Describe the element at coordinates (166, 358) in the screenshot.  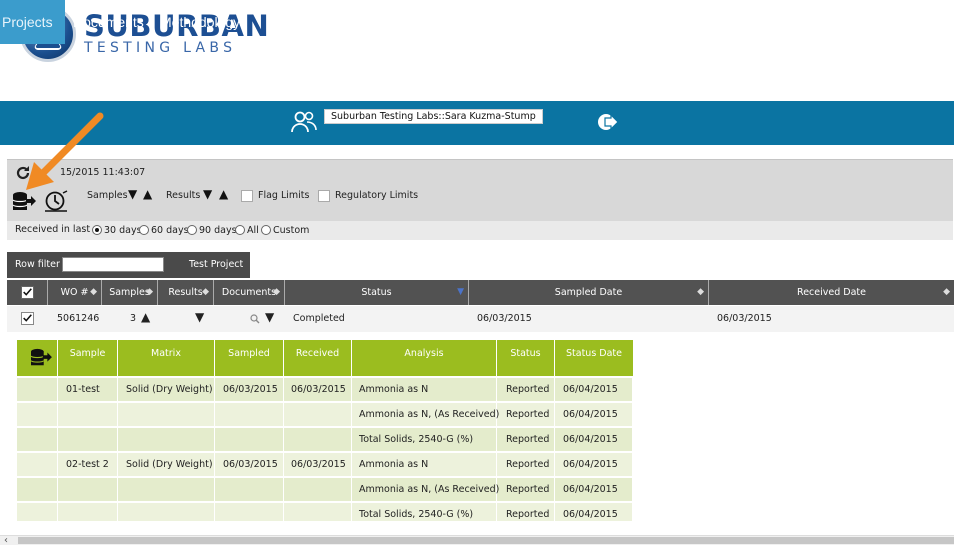
I see `sub-header-matrix: Matrix` at that location.